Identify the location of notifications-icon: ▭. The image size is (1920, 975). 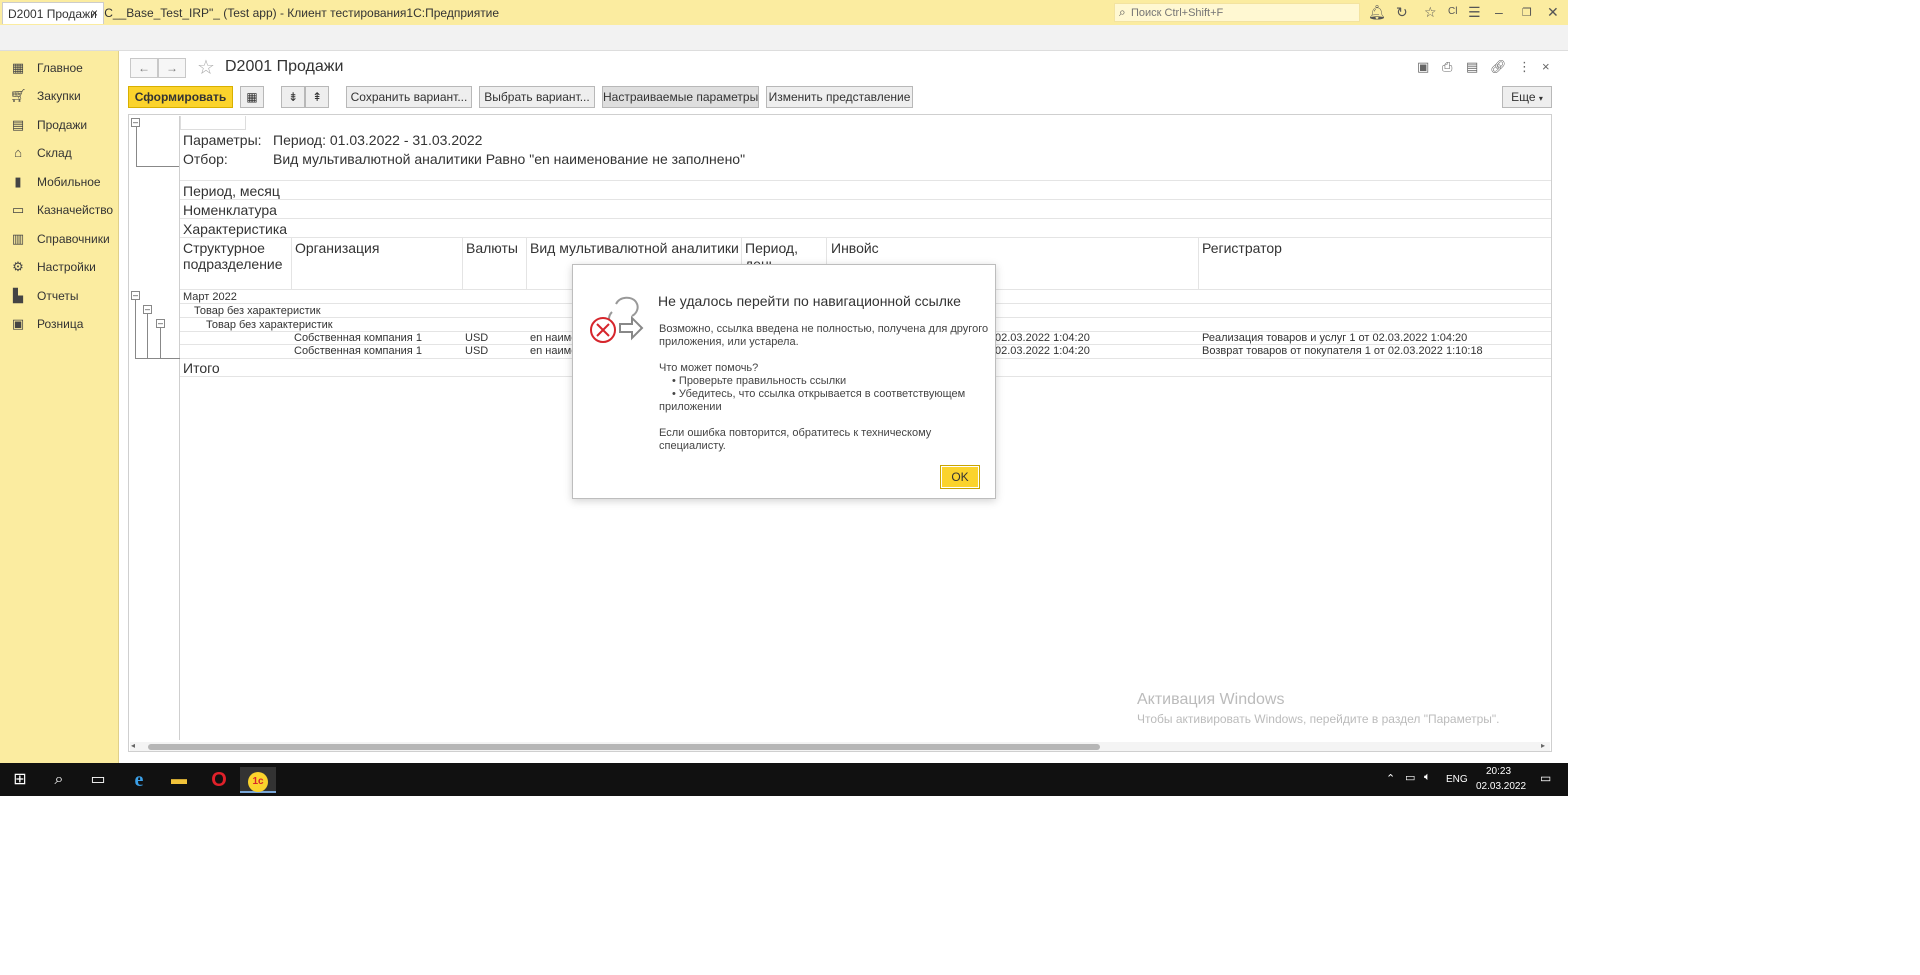
(1545, 778).